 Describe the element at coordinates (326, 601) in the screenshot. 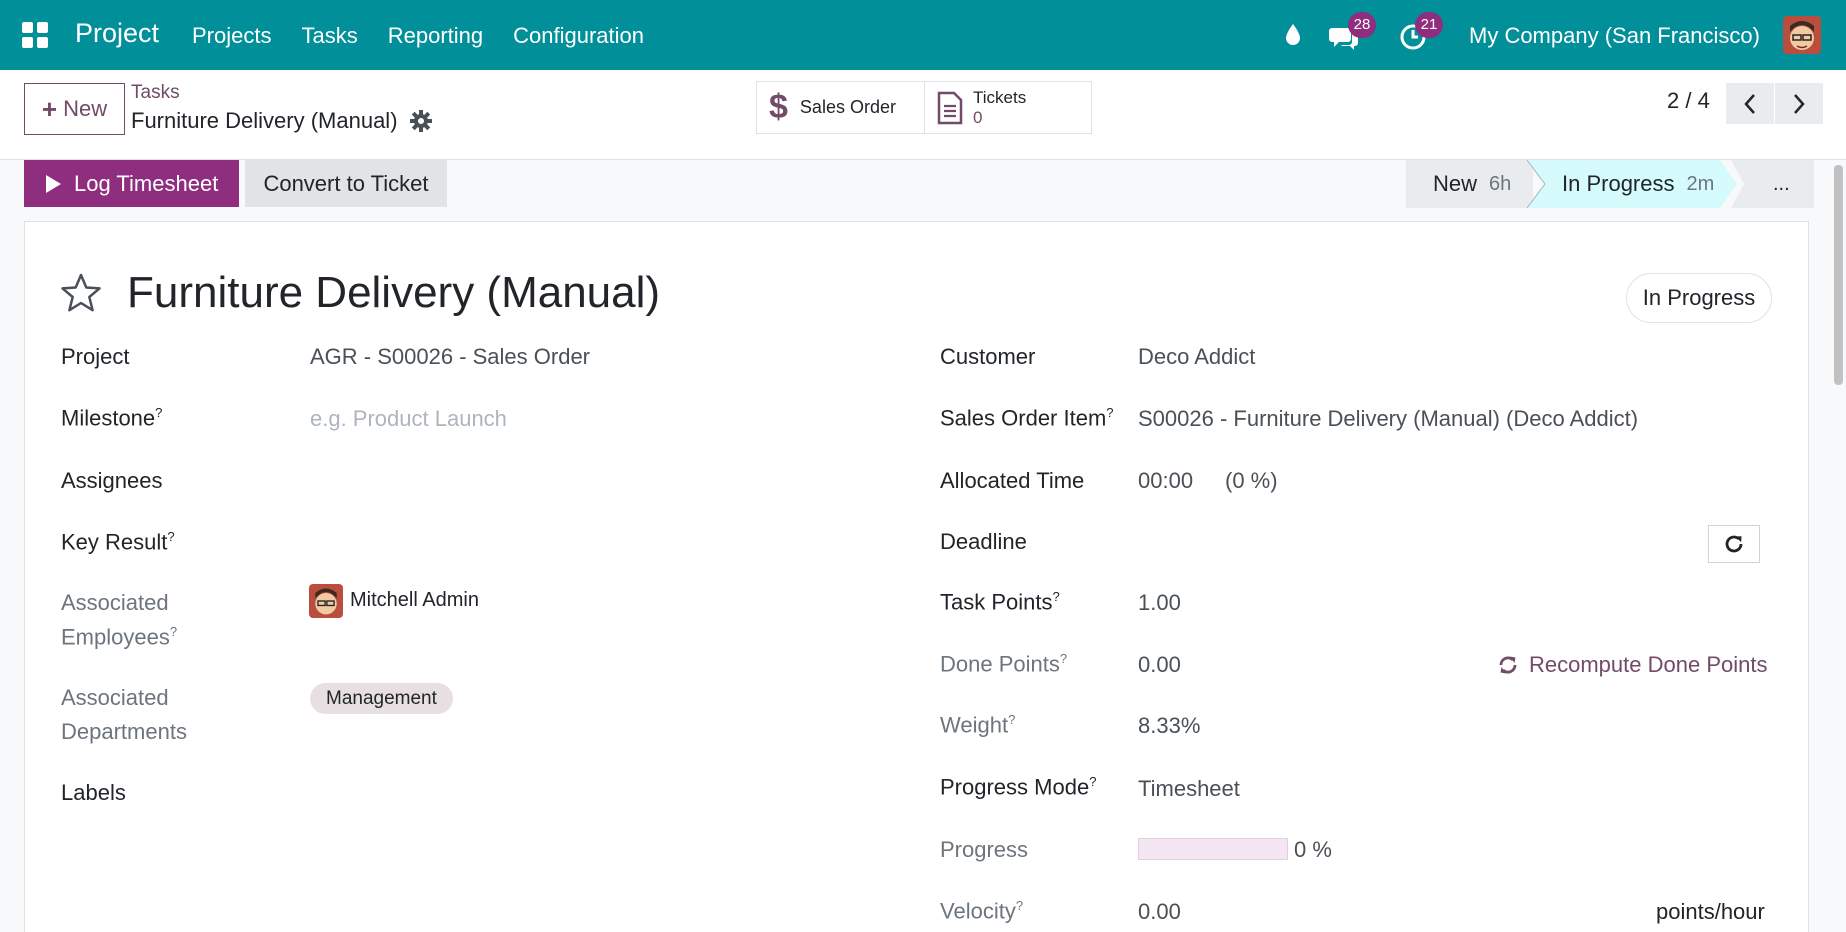

I see `employee-avatar` at that location.